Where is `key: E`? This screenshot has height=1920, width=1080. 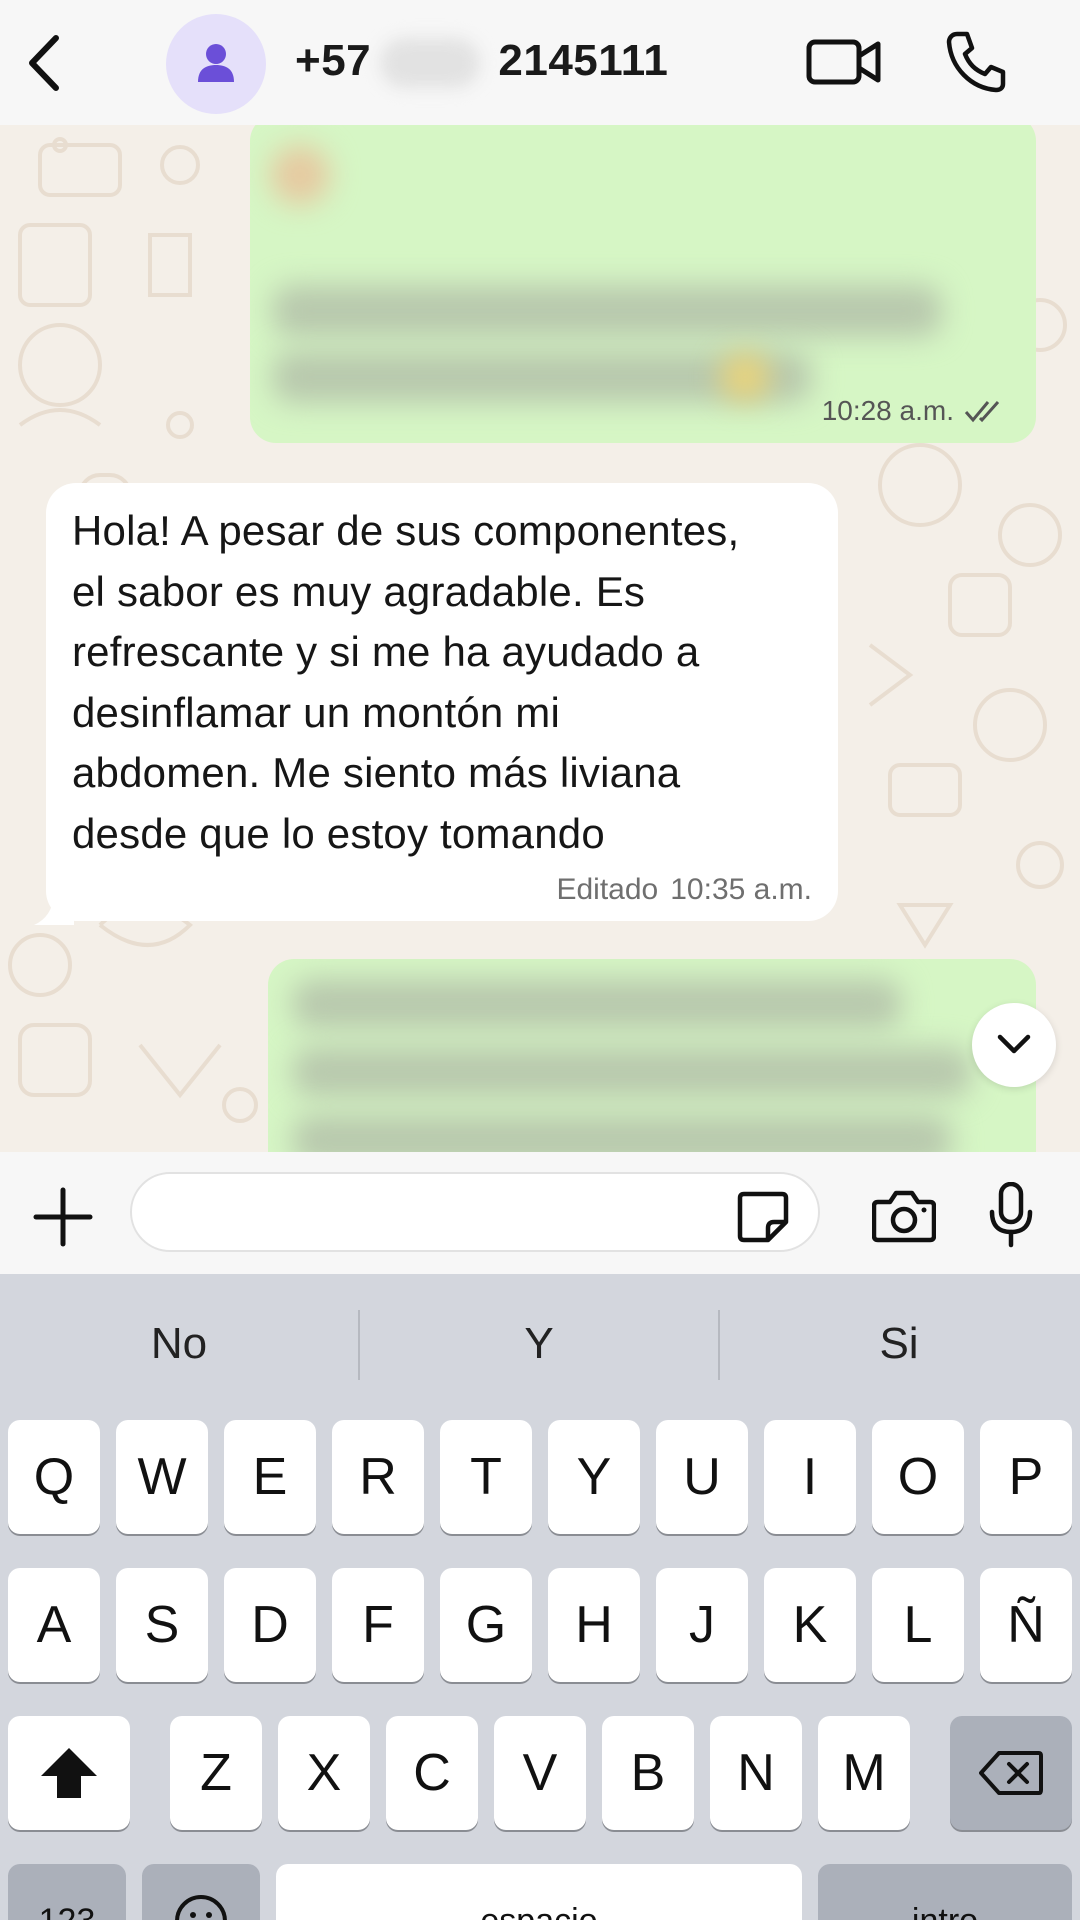 key: E is located at coordinates (270, 1477).